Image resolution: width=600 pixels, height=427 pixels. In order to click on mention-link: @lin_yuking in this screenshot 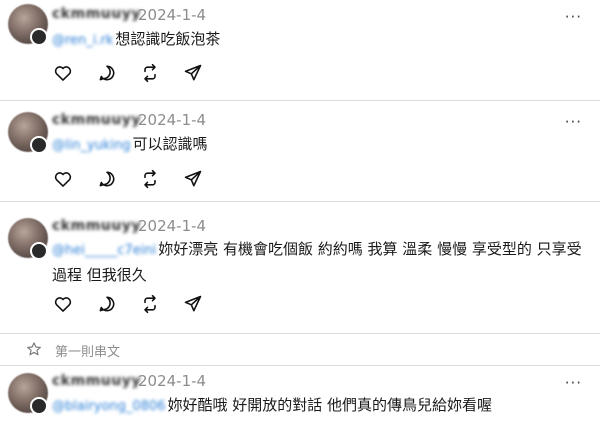, I will do `click(91, 146)`.